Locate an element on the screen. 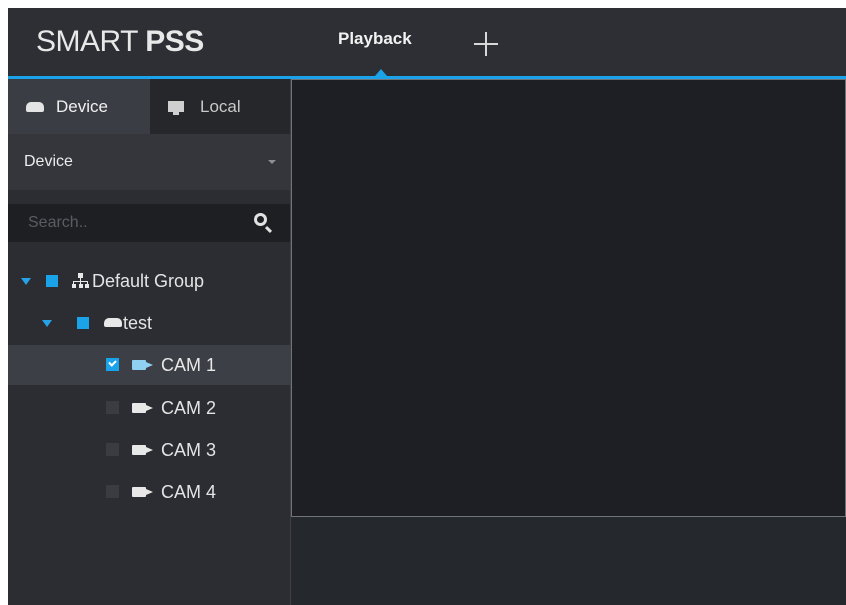 Image resolution: width=846 pixels, height=605 pixels. tree-label-default-group: Default Group is located at coordinates (148, 281).